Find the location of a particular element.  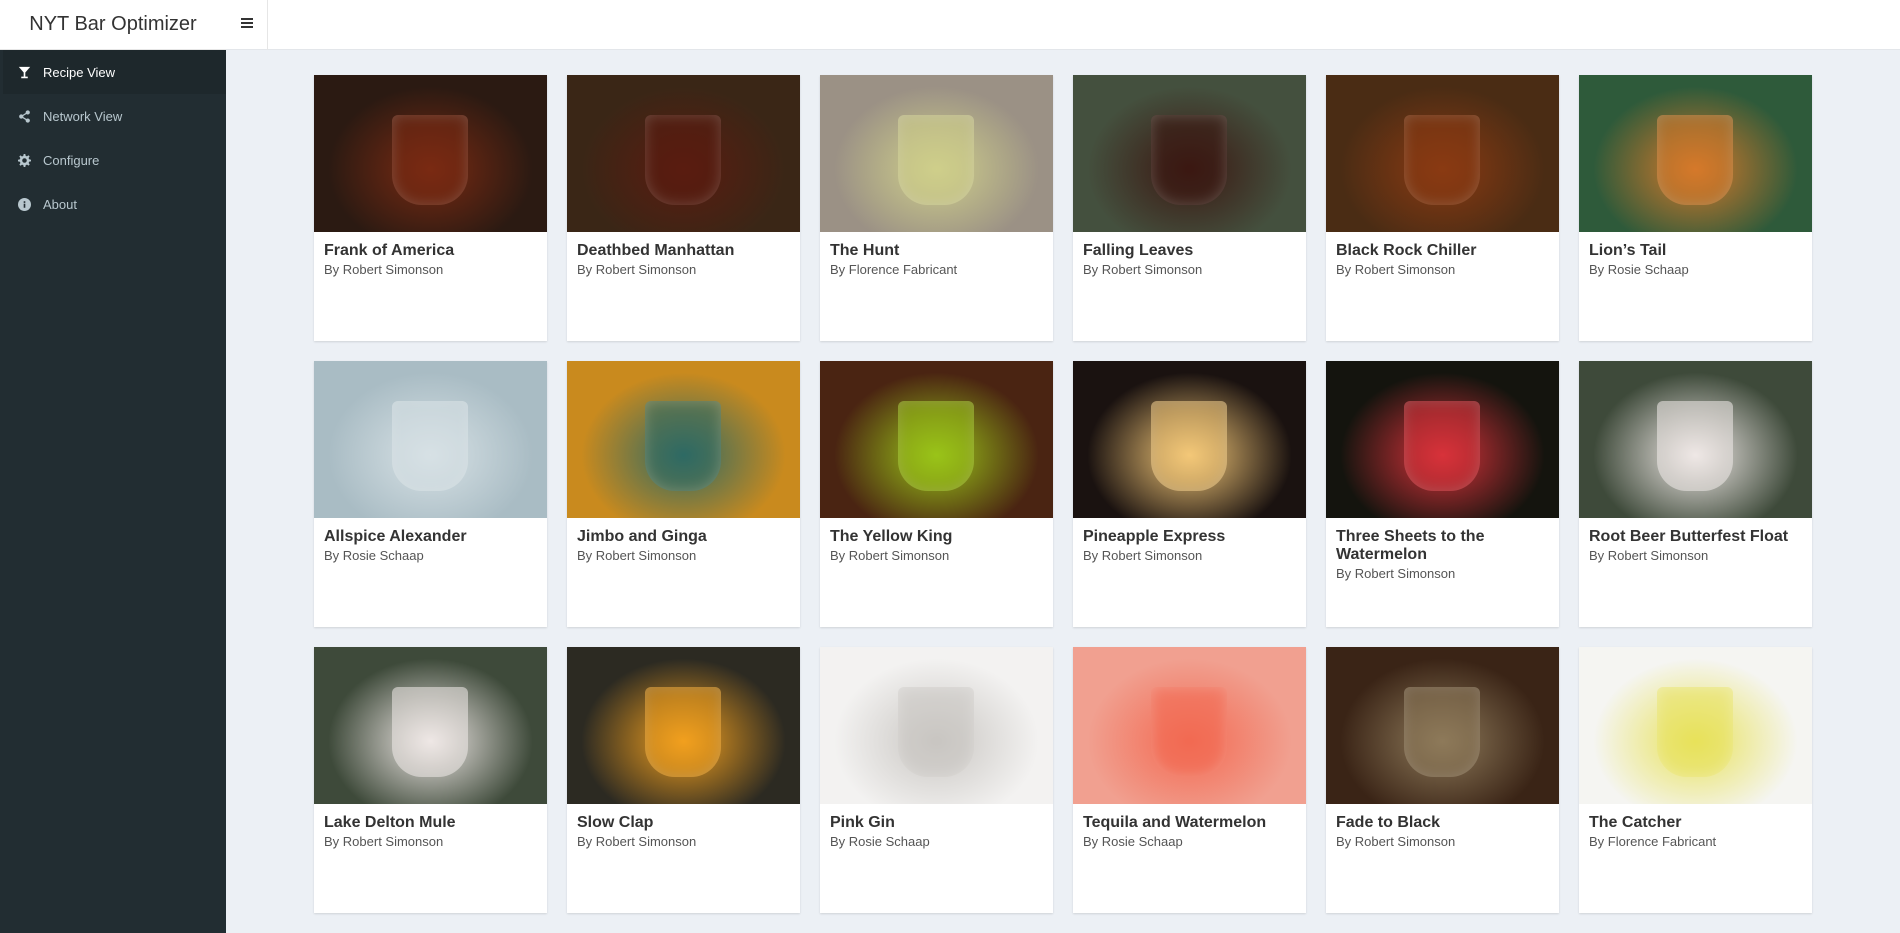

recipe-title: Slow Clap is located at coordinates (683, 823).